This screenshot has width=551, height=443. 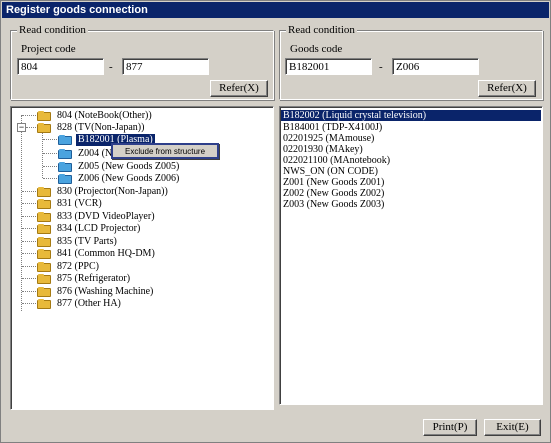 I want to click on tree-item-label: 804 (NoteBook(Other)), so click(x=104, y=115).